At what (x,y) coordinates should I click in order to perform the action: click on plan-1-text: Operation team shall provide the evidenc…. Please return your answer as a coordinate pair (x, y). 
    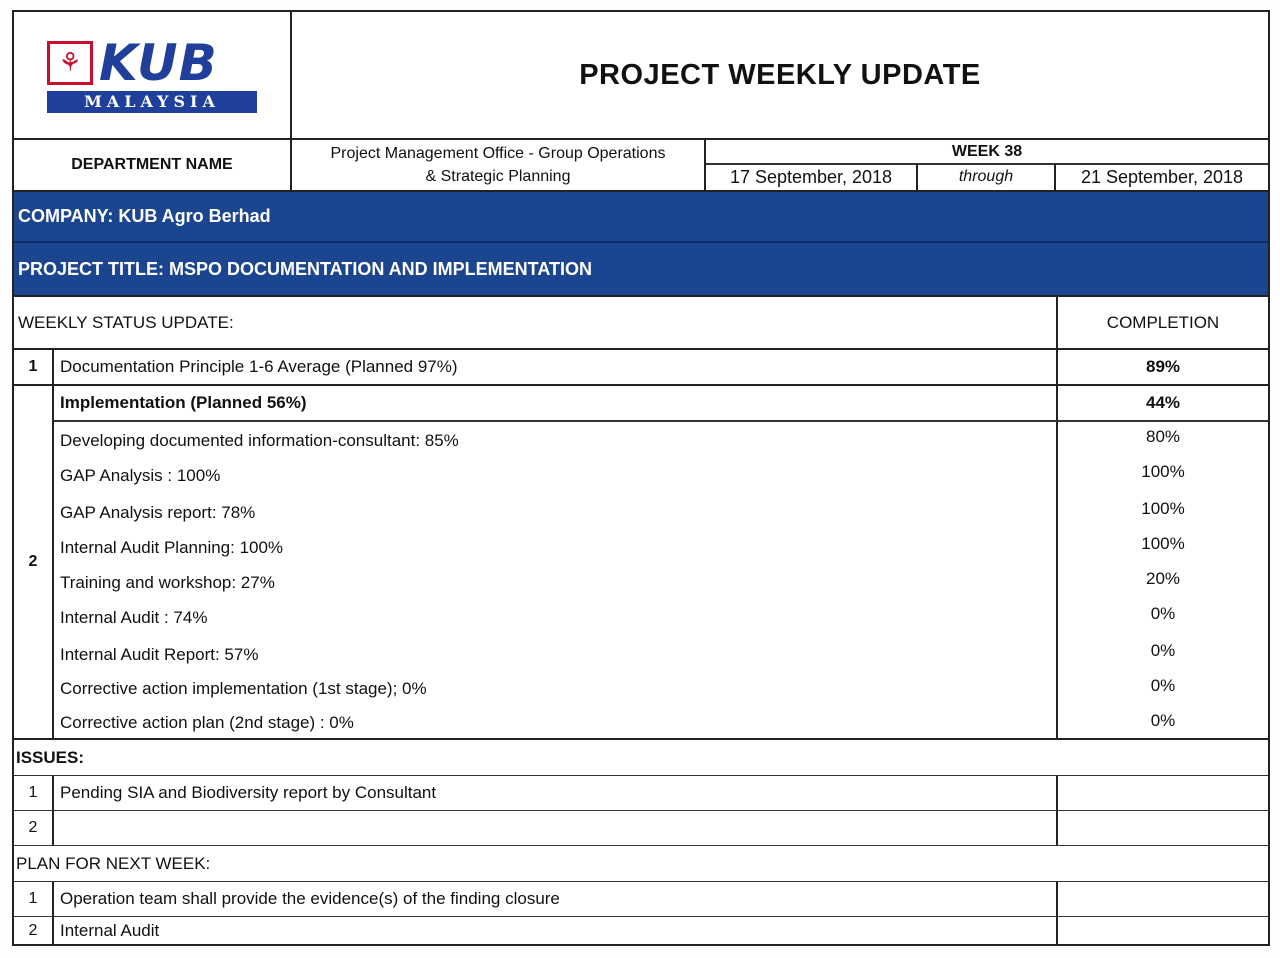
    Looking at the image, I should click on (310, 898).